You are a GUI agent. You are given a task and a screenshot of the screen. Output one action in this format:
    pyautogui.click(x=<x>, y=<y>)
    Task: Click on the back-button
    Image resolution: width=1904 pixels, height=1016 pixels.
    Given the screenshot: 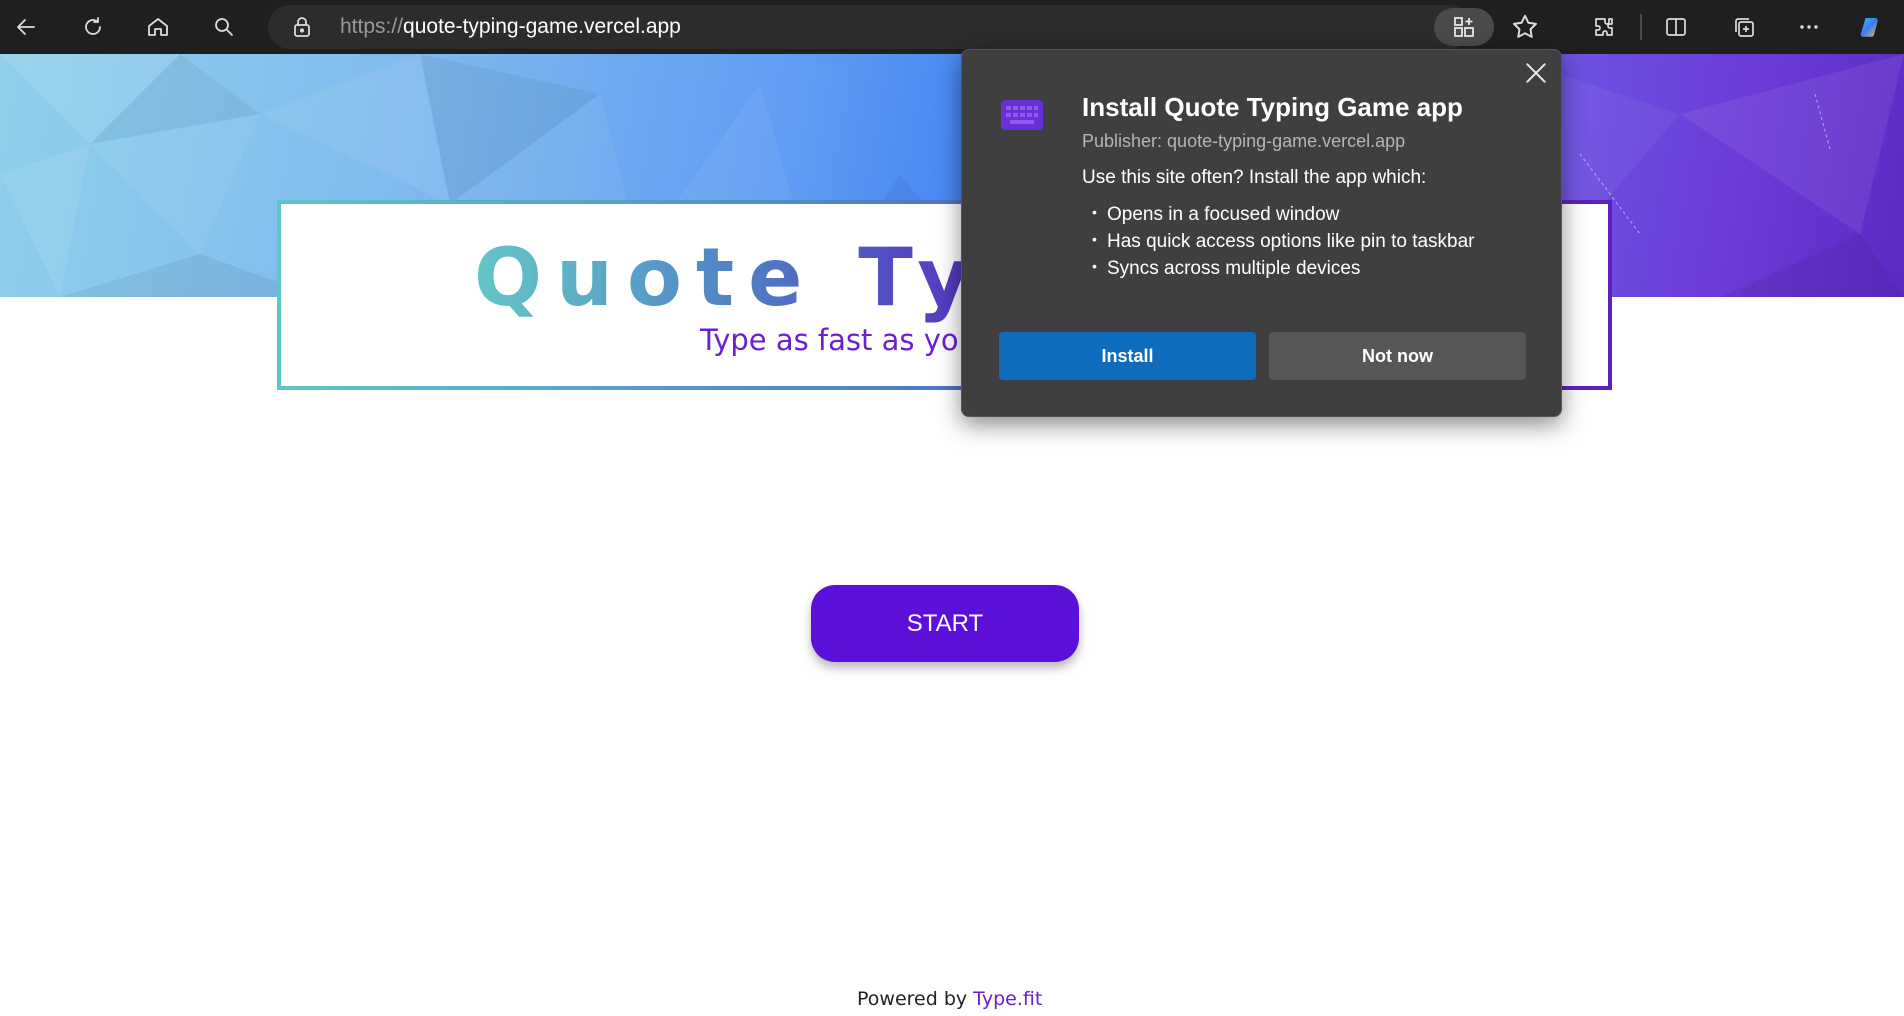 What is the action you would take?
    pyautogui.click(x=26, y=27)
    